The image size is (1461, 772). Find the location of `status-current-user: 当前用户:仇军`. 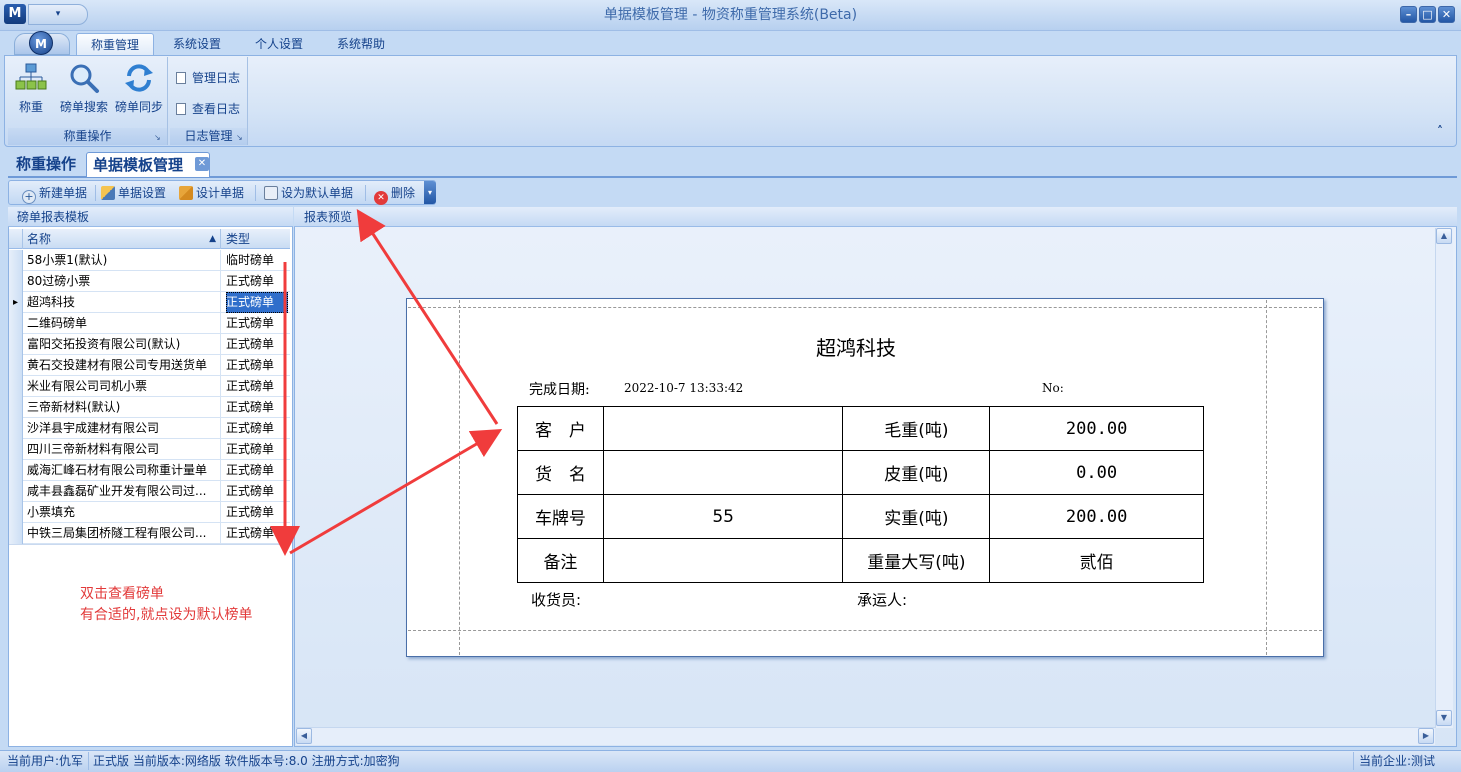

status-current-user: 当前用户:仇军 is located at coordinates (46, 761).